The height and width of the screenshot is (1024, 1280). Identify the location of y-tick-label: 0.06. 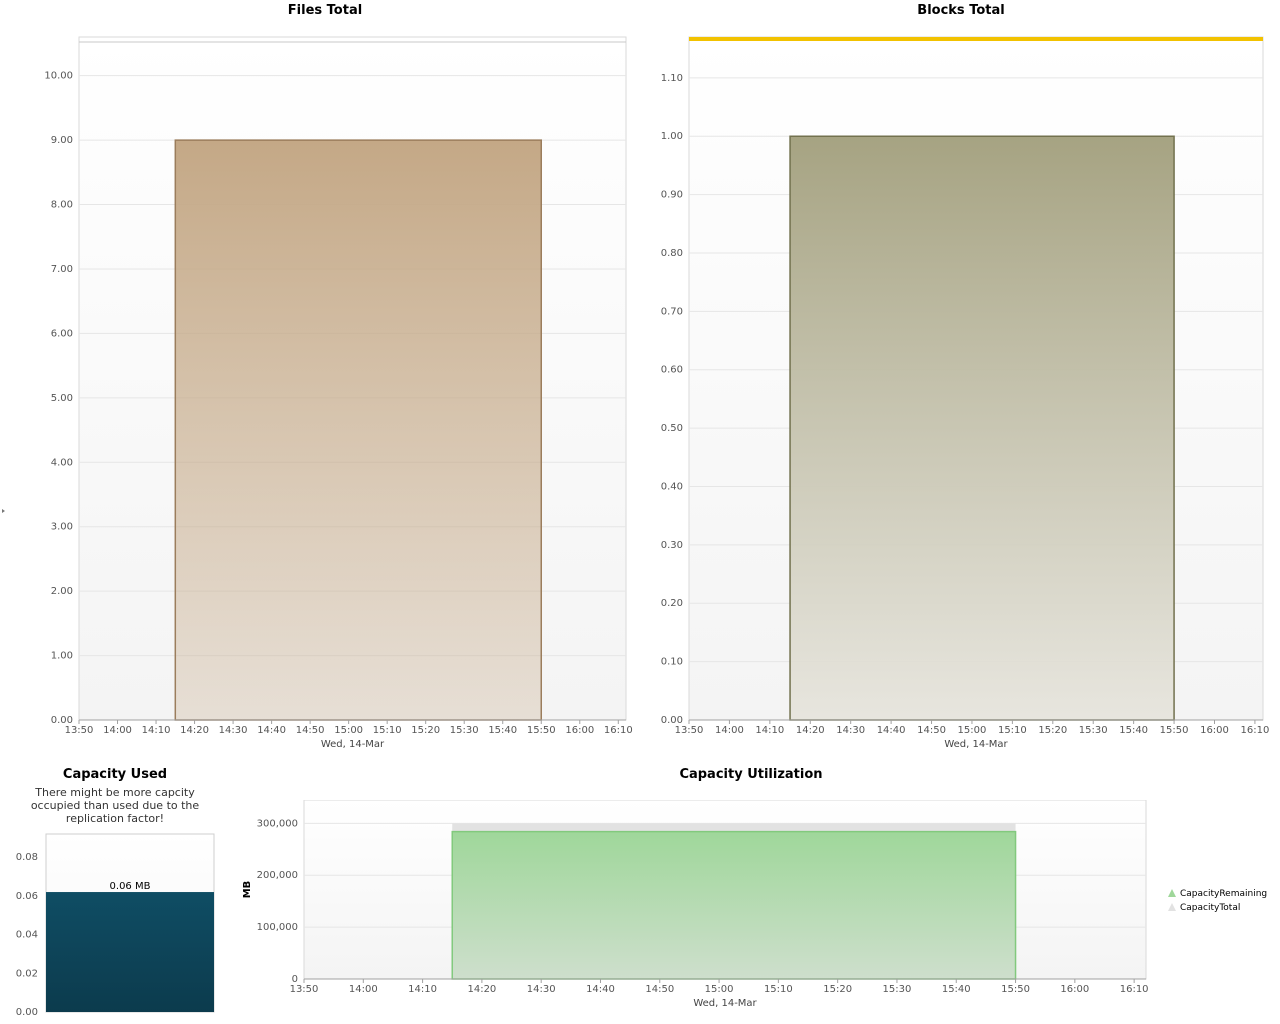
(27, 896).